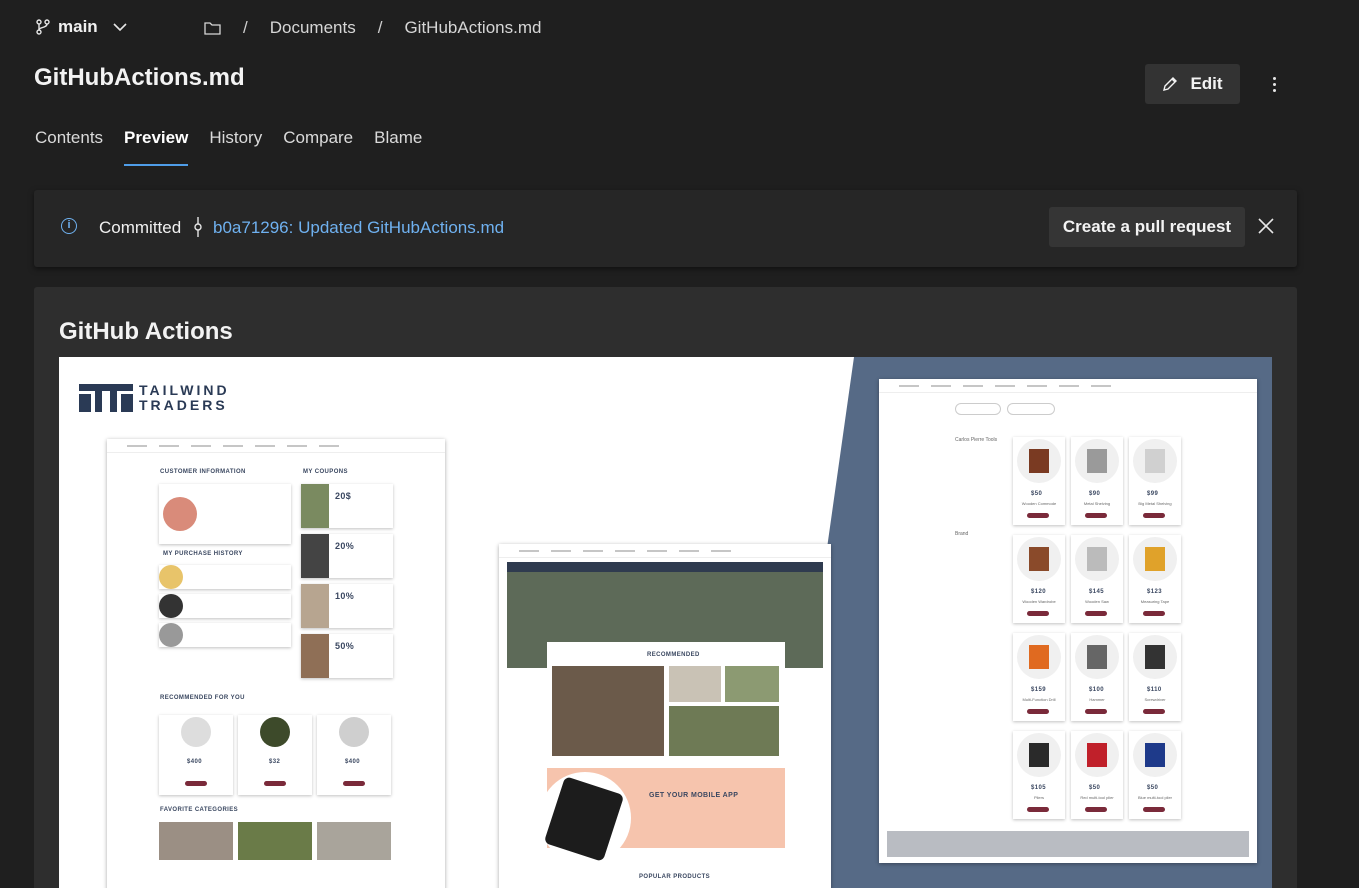  What do you see at coordinates (694, 795) in the screenshot?
I see `app-promo-title: GET YOUR MOBILE APP` at bounding box center [694, 795].